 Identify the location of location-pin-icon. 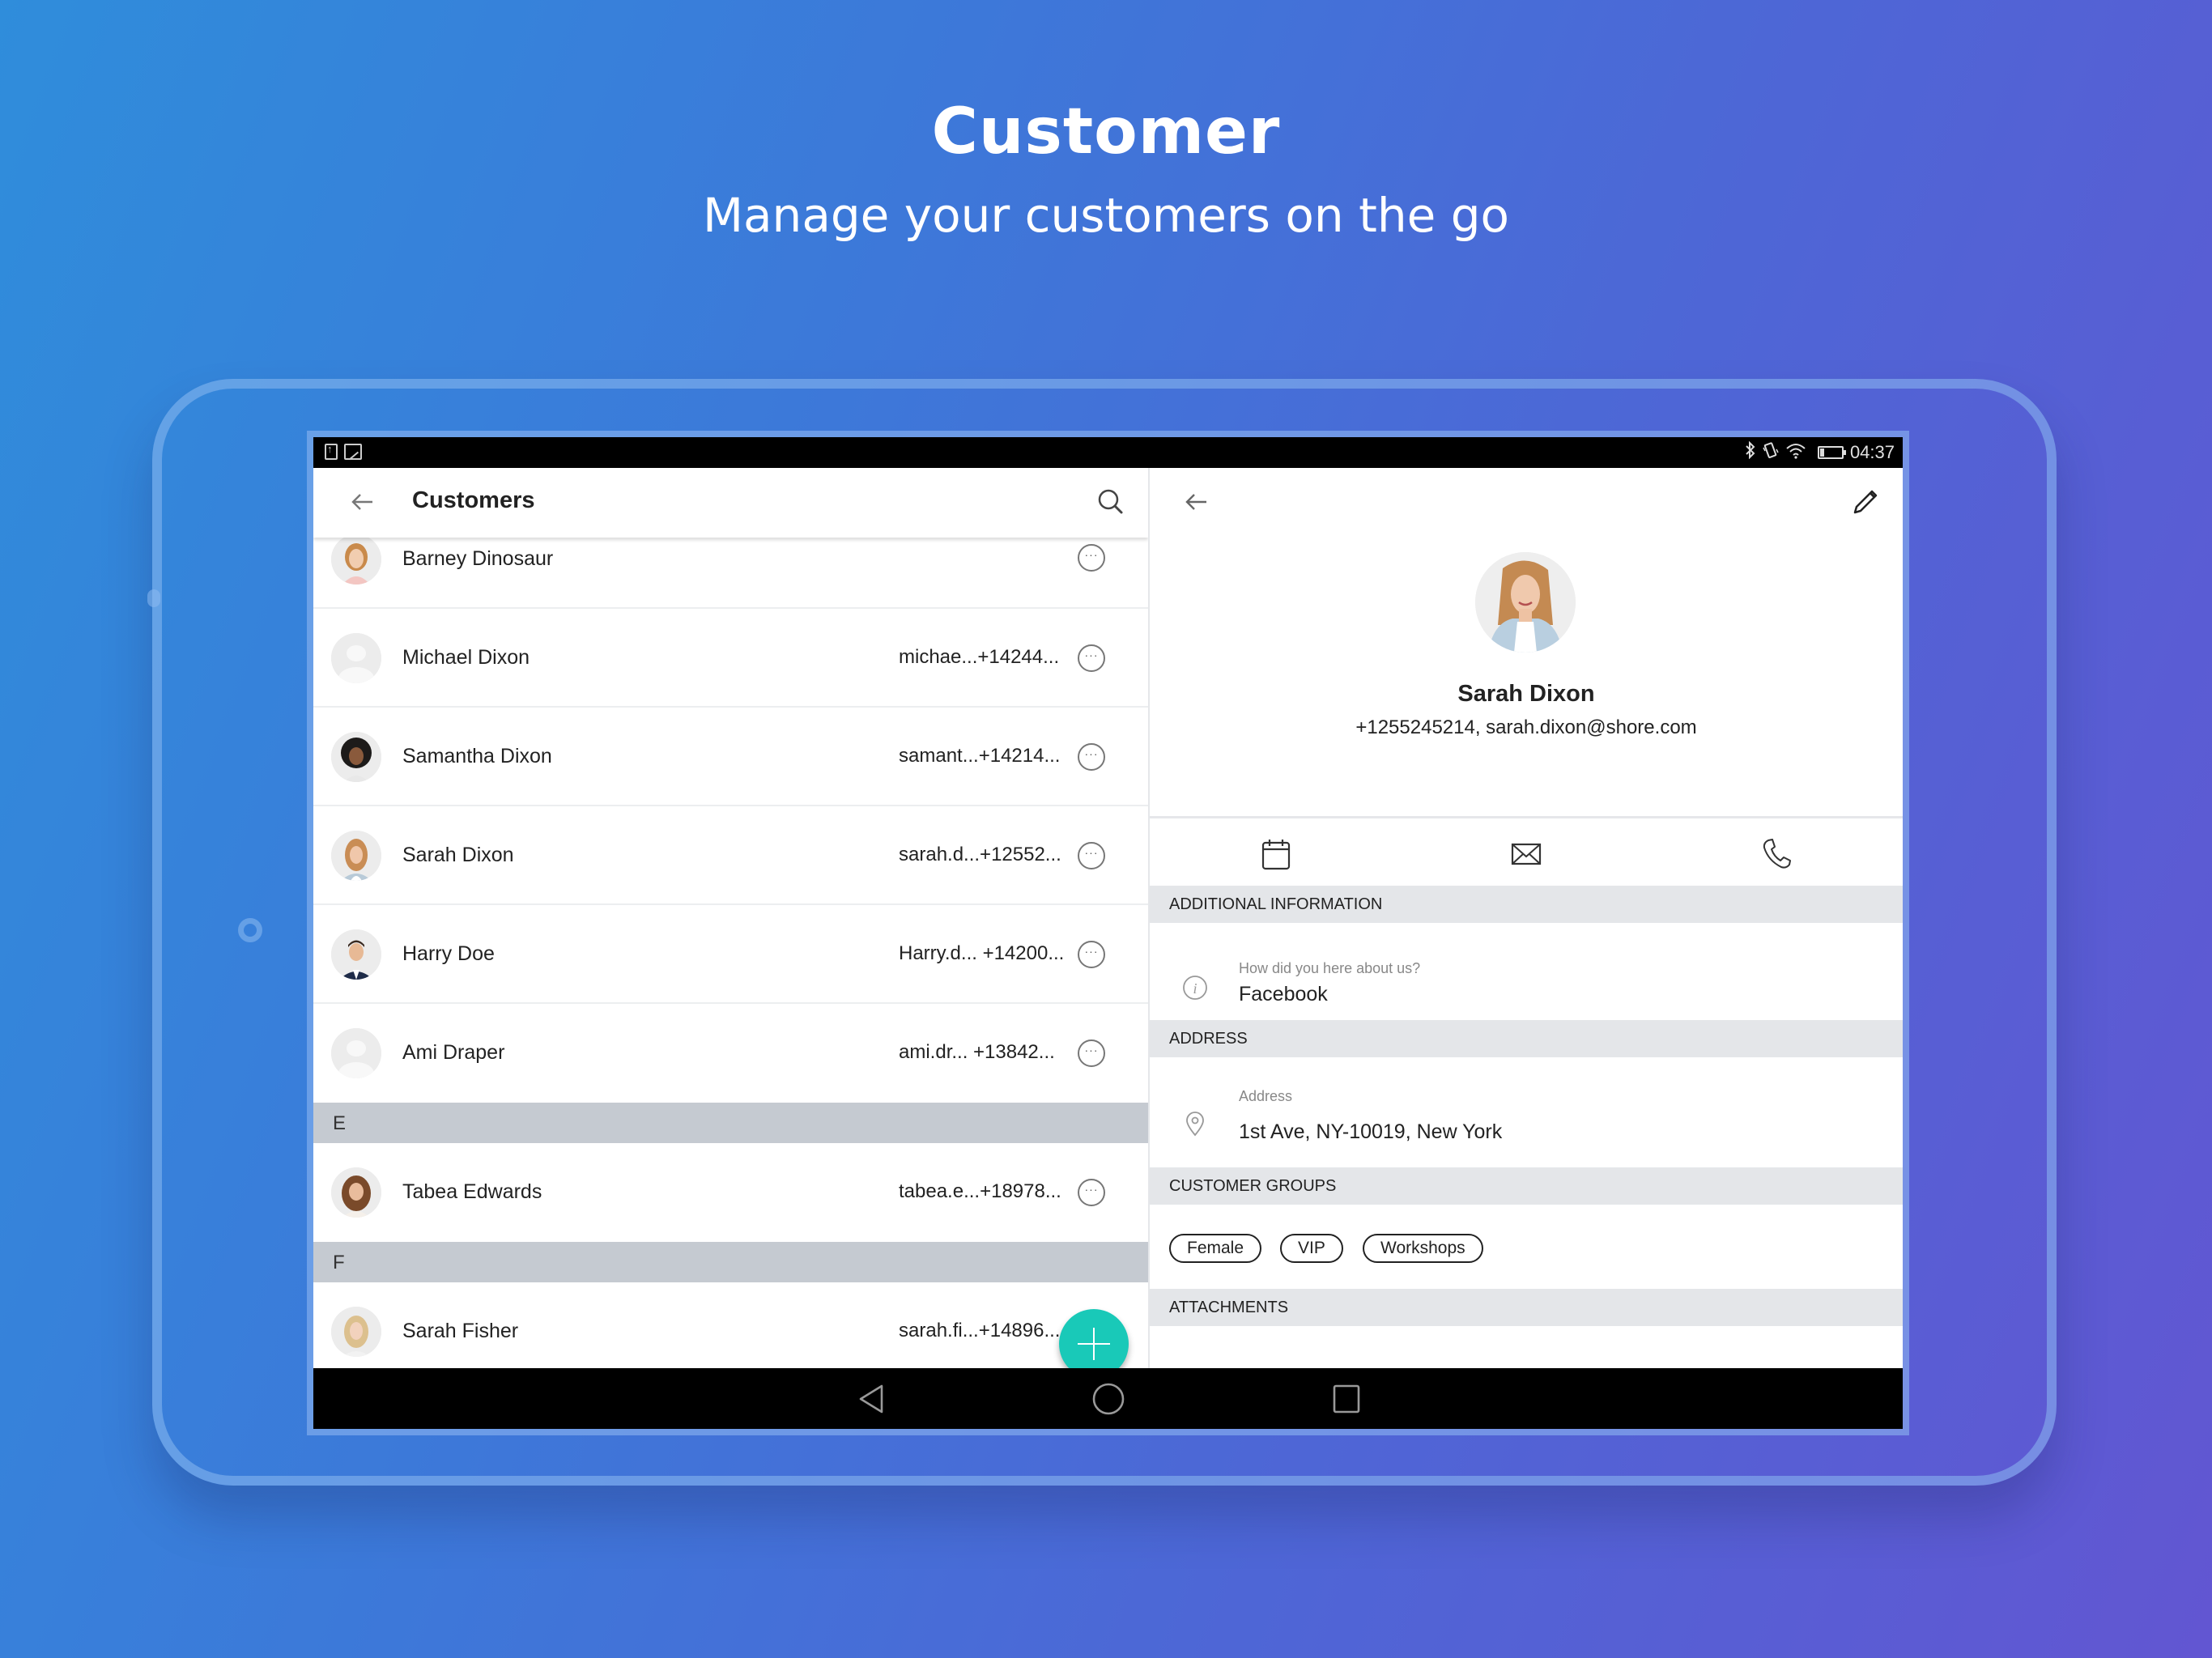
(1195, 1124).